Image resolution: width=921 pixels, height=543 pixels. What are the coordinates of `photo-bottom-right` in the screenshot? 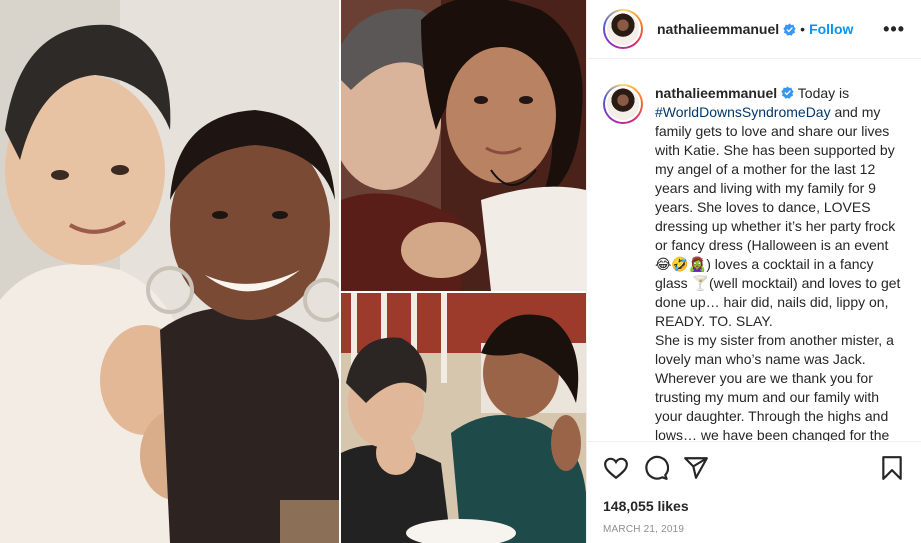 It's located at (463, 418).